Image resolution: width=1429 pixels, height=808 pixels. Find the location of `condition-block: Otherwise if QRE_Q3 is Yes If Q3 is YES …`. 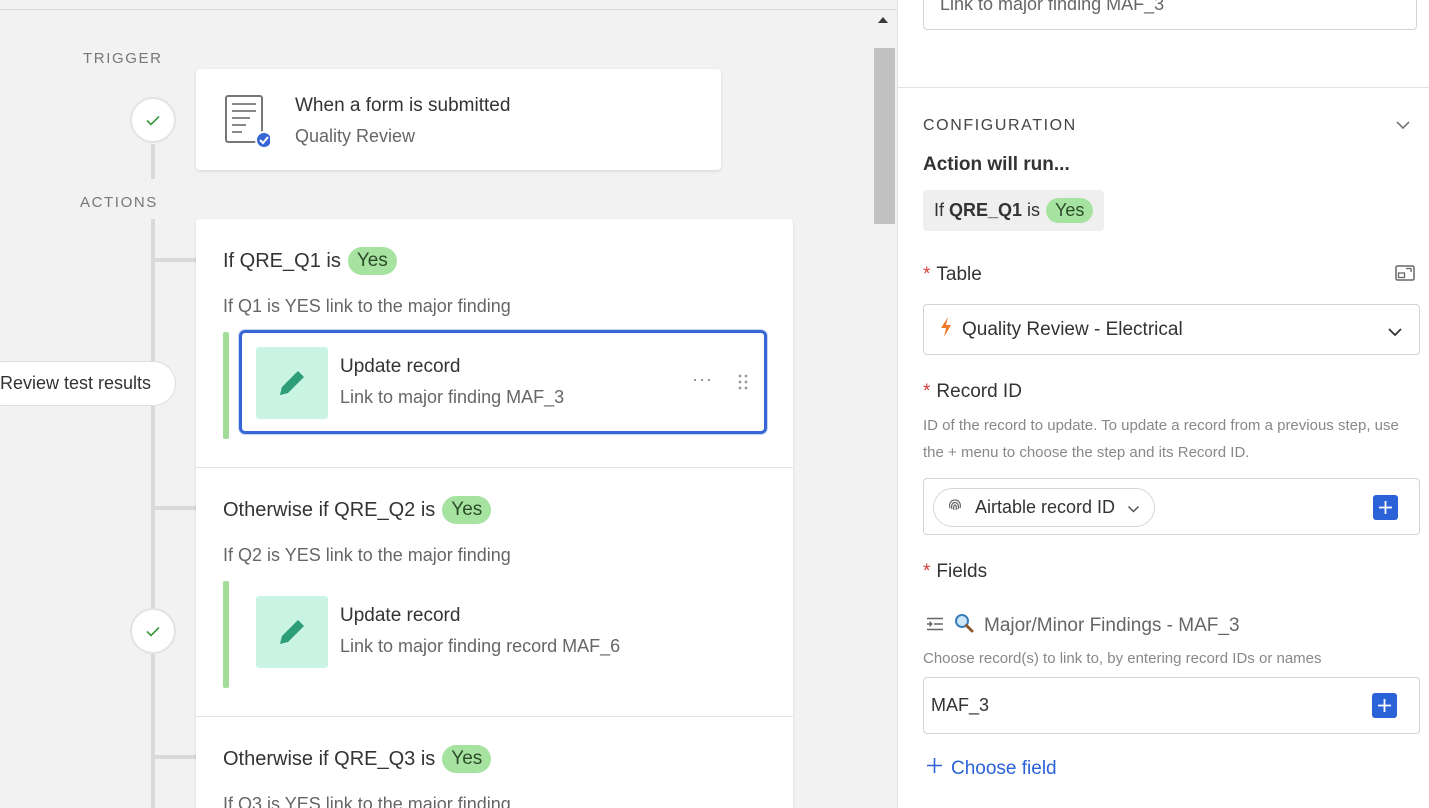

condition-block: Otherwise if QRE_Q3 is Yes If Q3 is YES … is located at coordinates (494, 762).